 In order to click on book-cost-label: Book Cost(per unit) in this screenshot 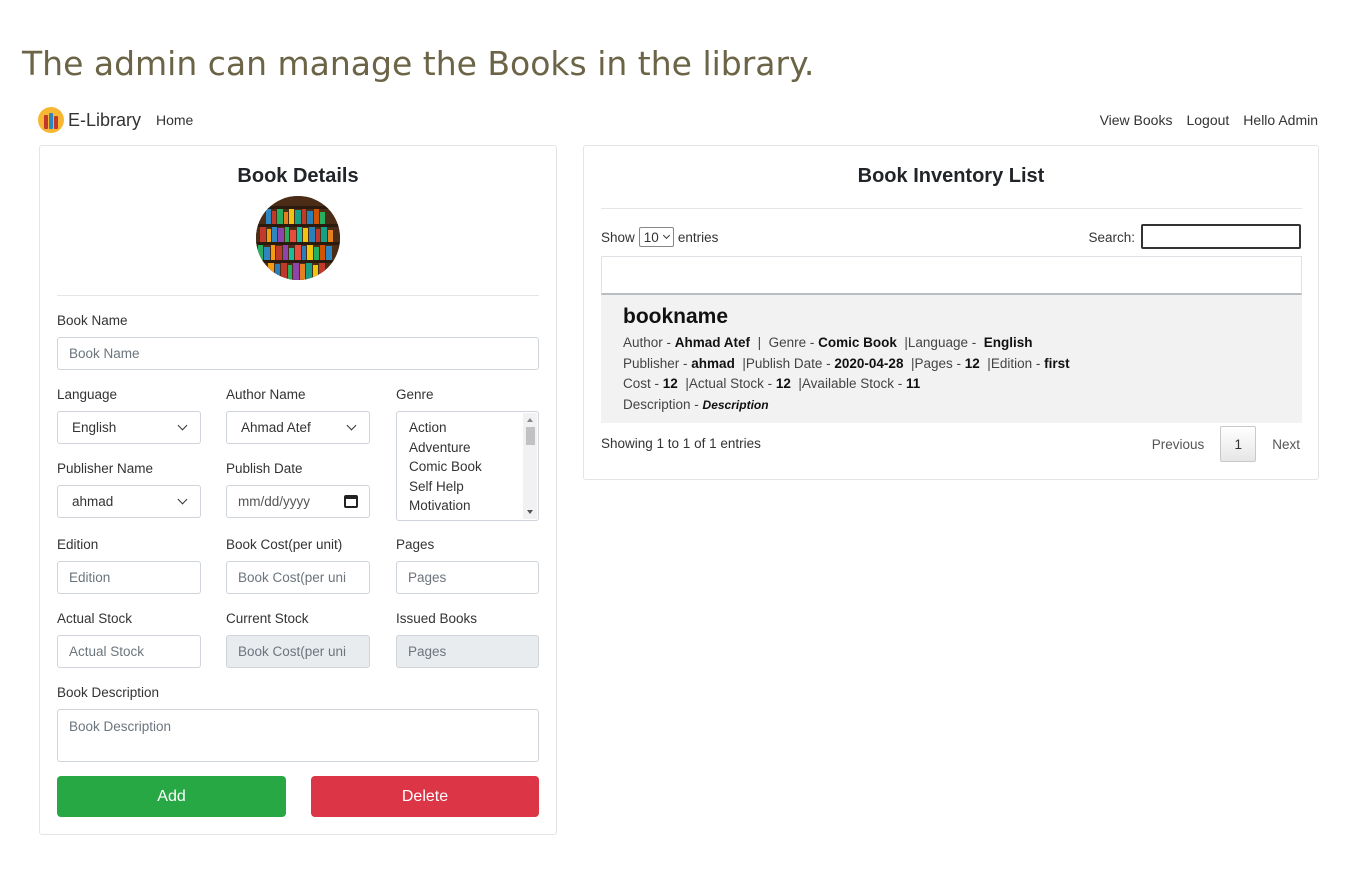, I will do `click(284, 544)`.